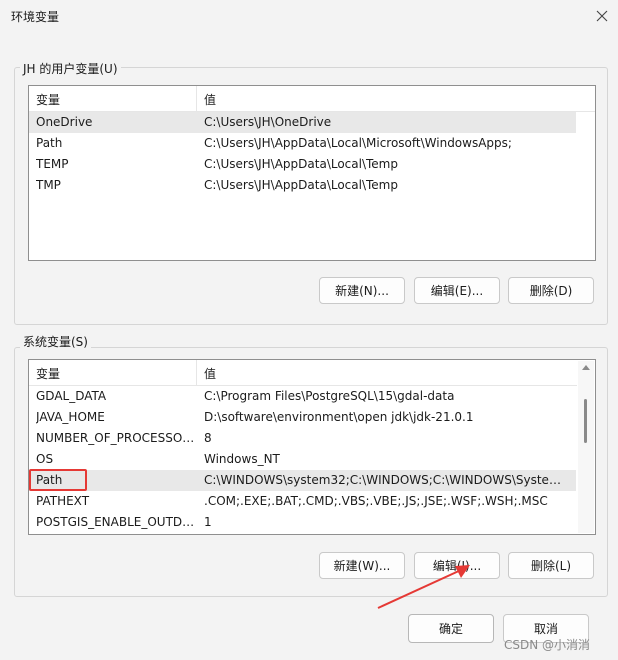 The width and height of the screenshot is (618, 660). I want to click on system-delete-button: 删除(L), so click(551, 565).